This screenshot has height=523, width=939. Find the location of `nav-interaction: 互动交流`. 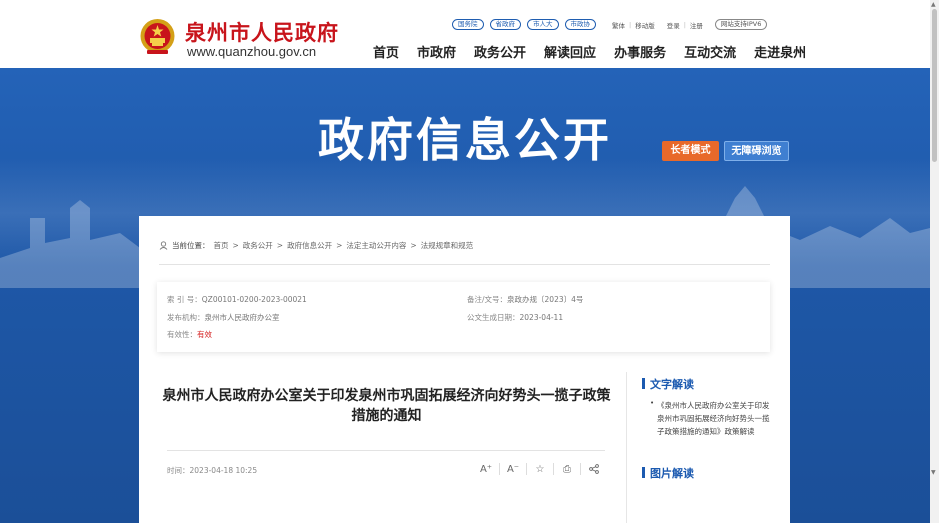

nav-interaction: 互动交流 is located at coordinates (710, 51).